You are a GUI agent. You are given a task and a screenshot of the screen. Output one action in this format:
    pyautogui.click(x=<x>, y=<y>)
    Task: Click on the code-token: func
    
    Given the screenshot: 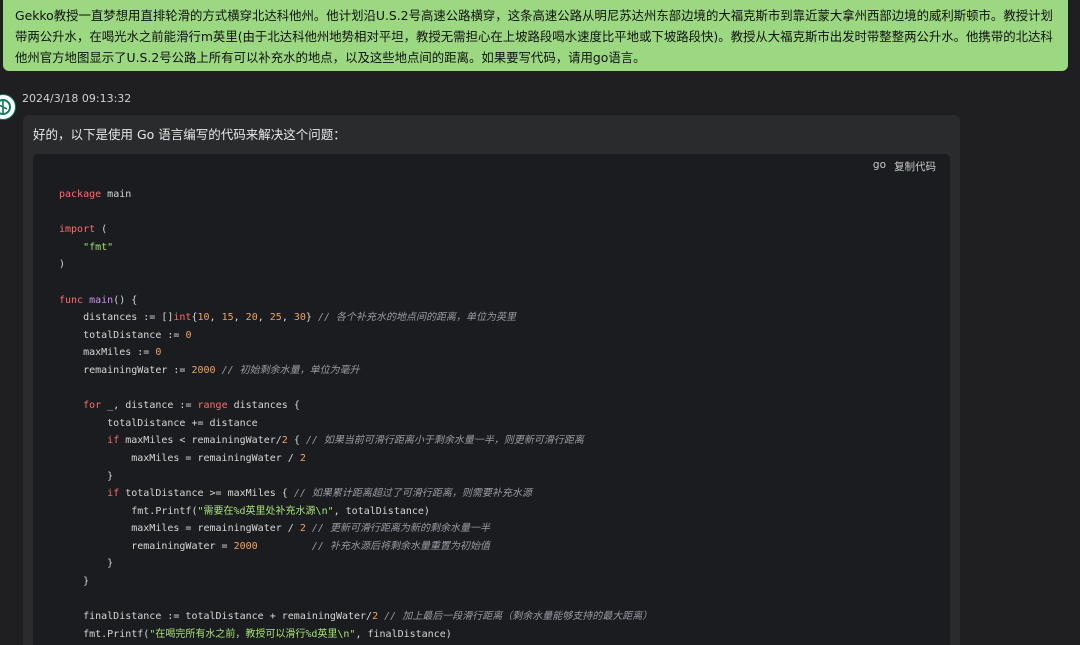 What is the action you would take?
    pyautogui.click(x=71, y=300)
    